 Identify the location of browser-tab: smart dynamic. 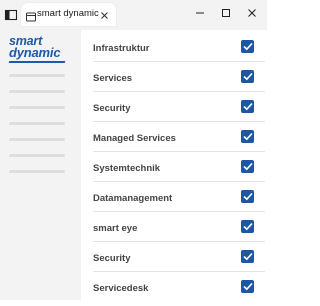
(68, 14).